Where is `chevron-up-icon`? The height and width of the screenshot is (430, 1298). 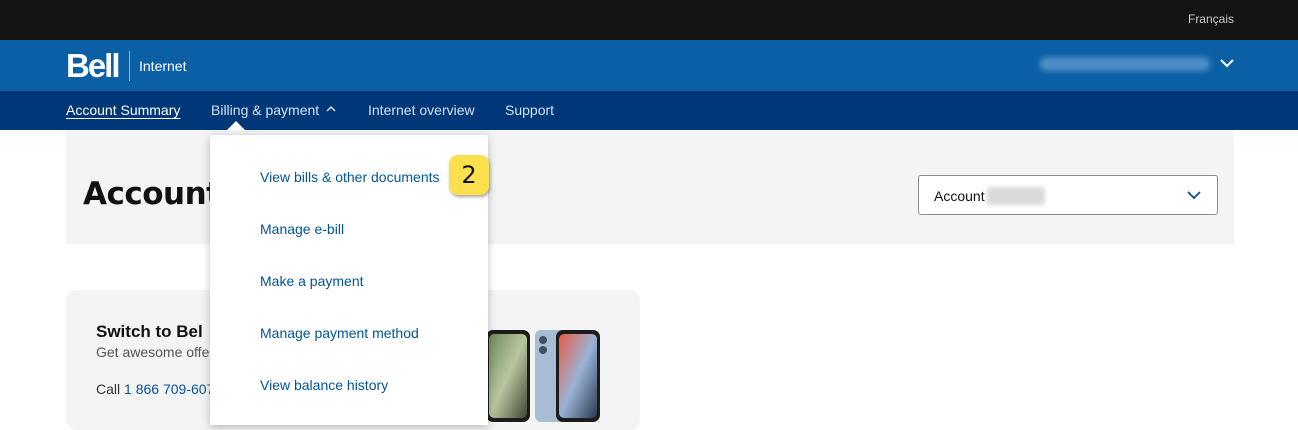
chevron-up-icon is located at coordinates (331, 108).